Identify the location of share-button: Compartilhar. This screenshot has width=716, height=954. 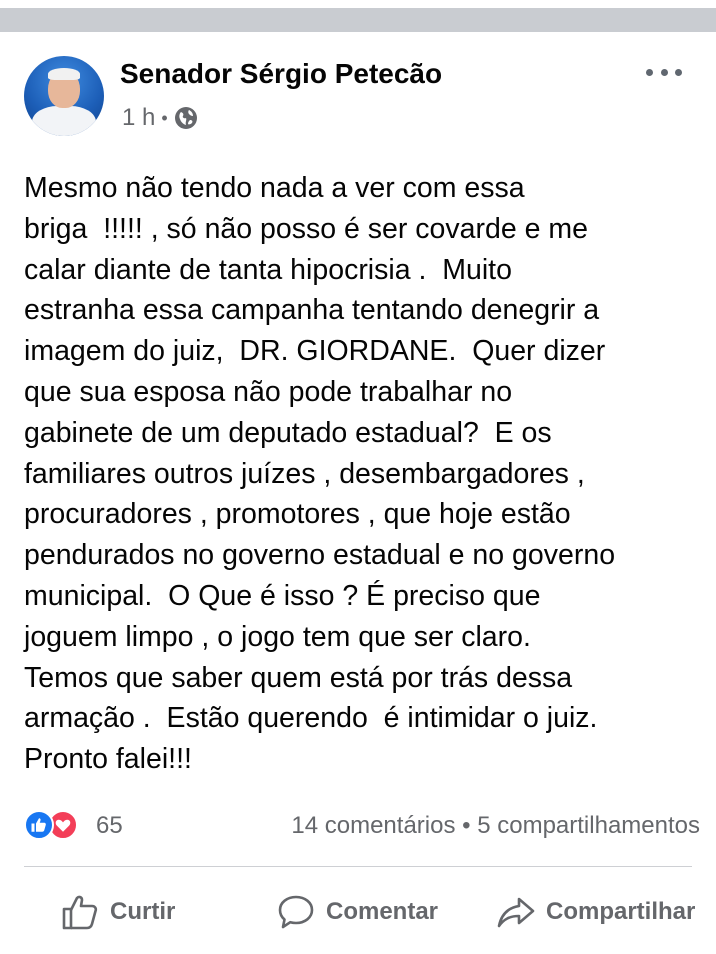
(595, 912).